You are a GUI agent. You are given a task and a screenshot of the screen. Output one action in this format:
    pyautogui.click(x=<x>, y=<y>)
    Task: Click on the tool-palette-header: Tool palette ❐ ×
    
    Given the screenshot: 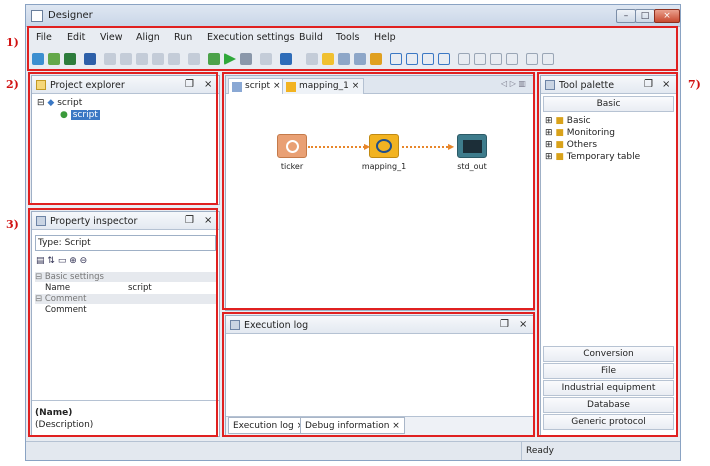 What is the action you would take?
    pyautogui.click(x=608, y=85)
    